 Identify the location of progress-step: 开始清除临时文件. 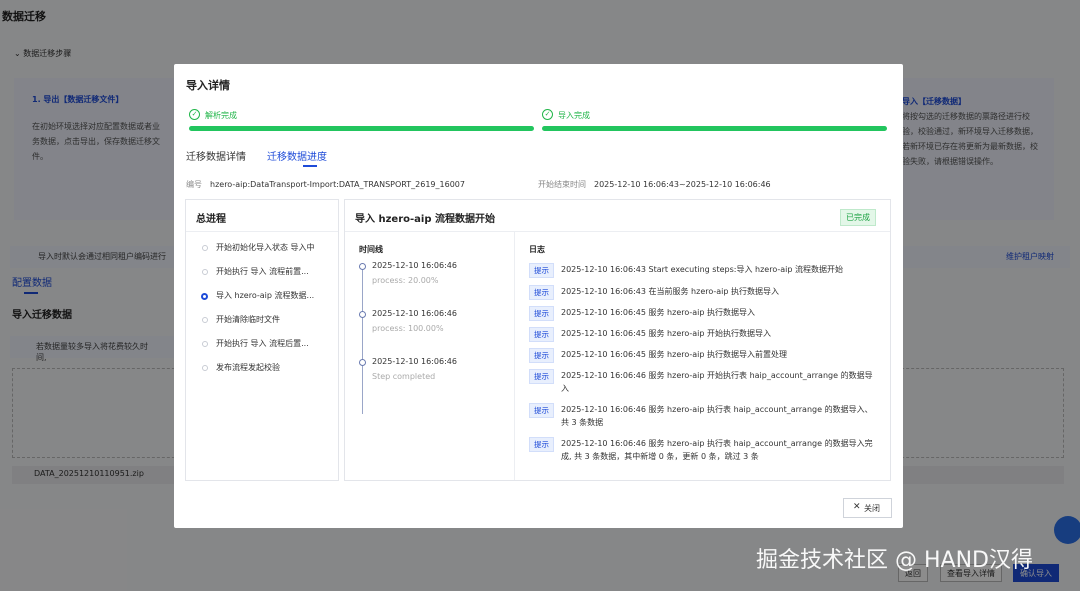
(275, 319).